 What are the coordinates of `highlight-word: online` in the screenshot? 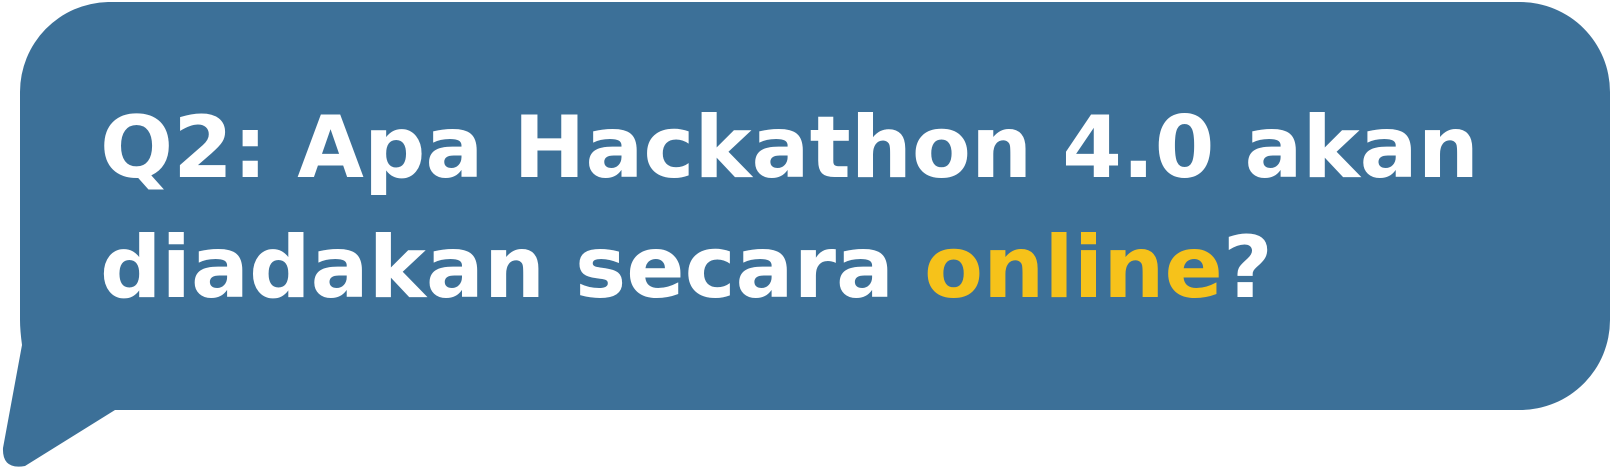 It's located at (1073, 268).